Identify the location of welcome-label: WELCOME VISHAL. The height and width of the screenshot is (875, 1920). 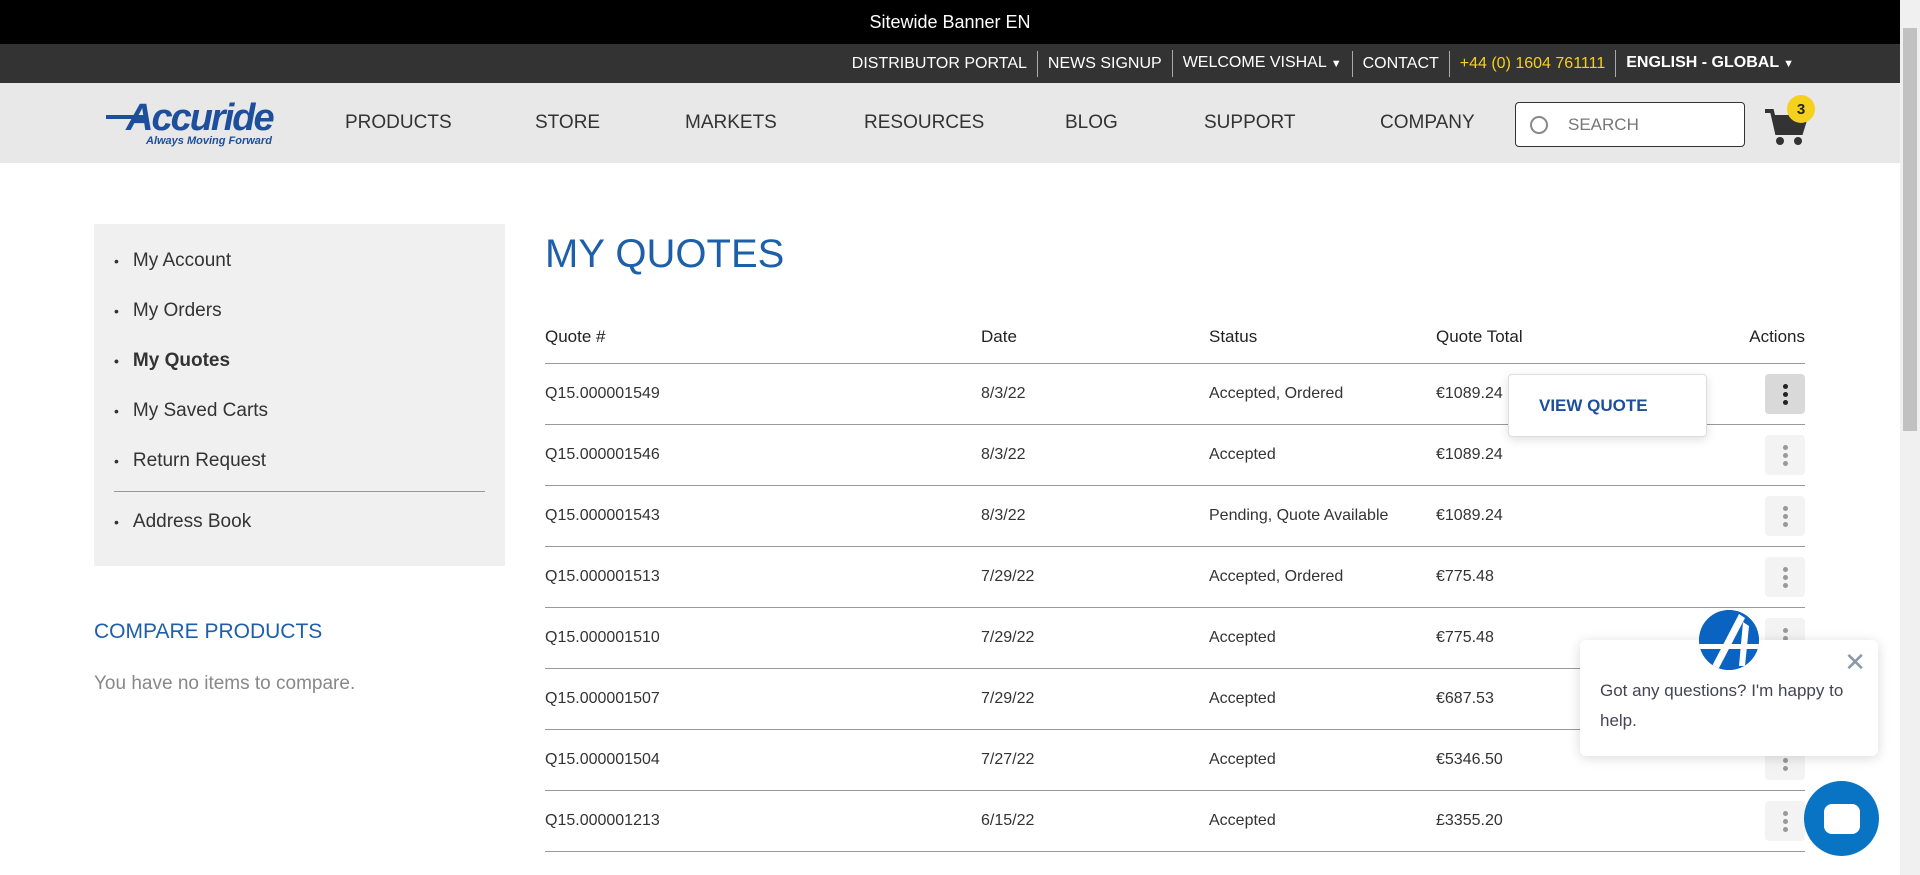
(1254, 62).